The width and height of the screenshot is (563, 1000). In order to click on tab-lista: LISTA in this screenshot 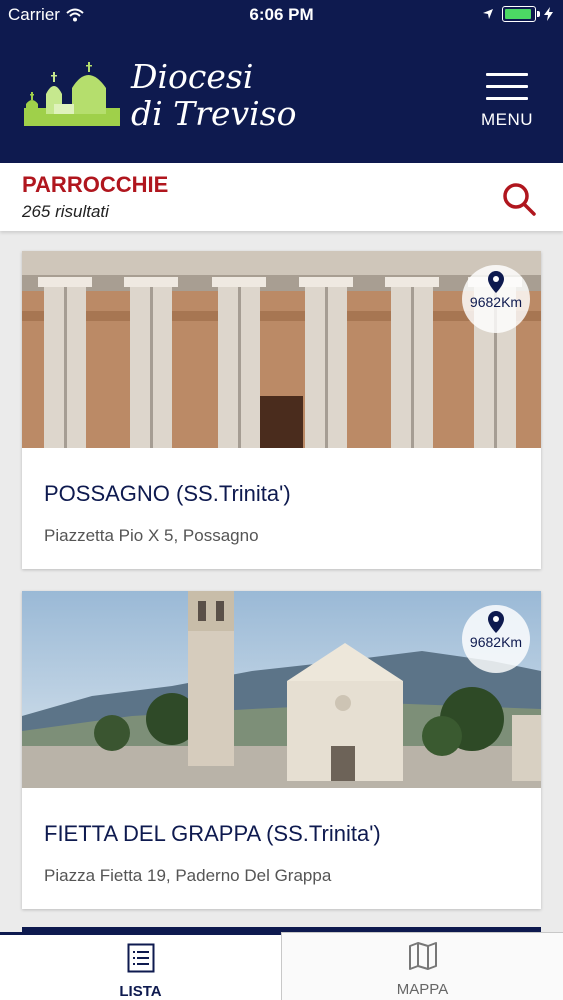, I will do `click(140, 966)`.